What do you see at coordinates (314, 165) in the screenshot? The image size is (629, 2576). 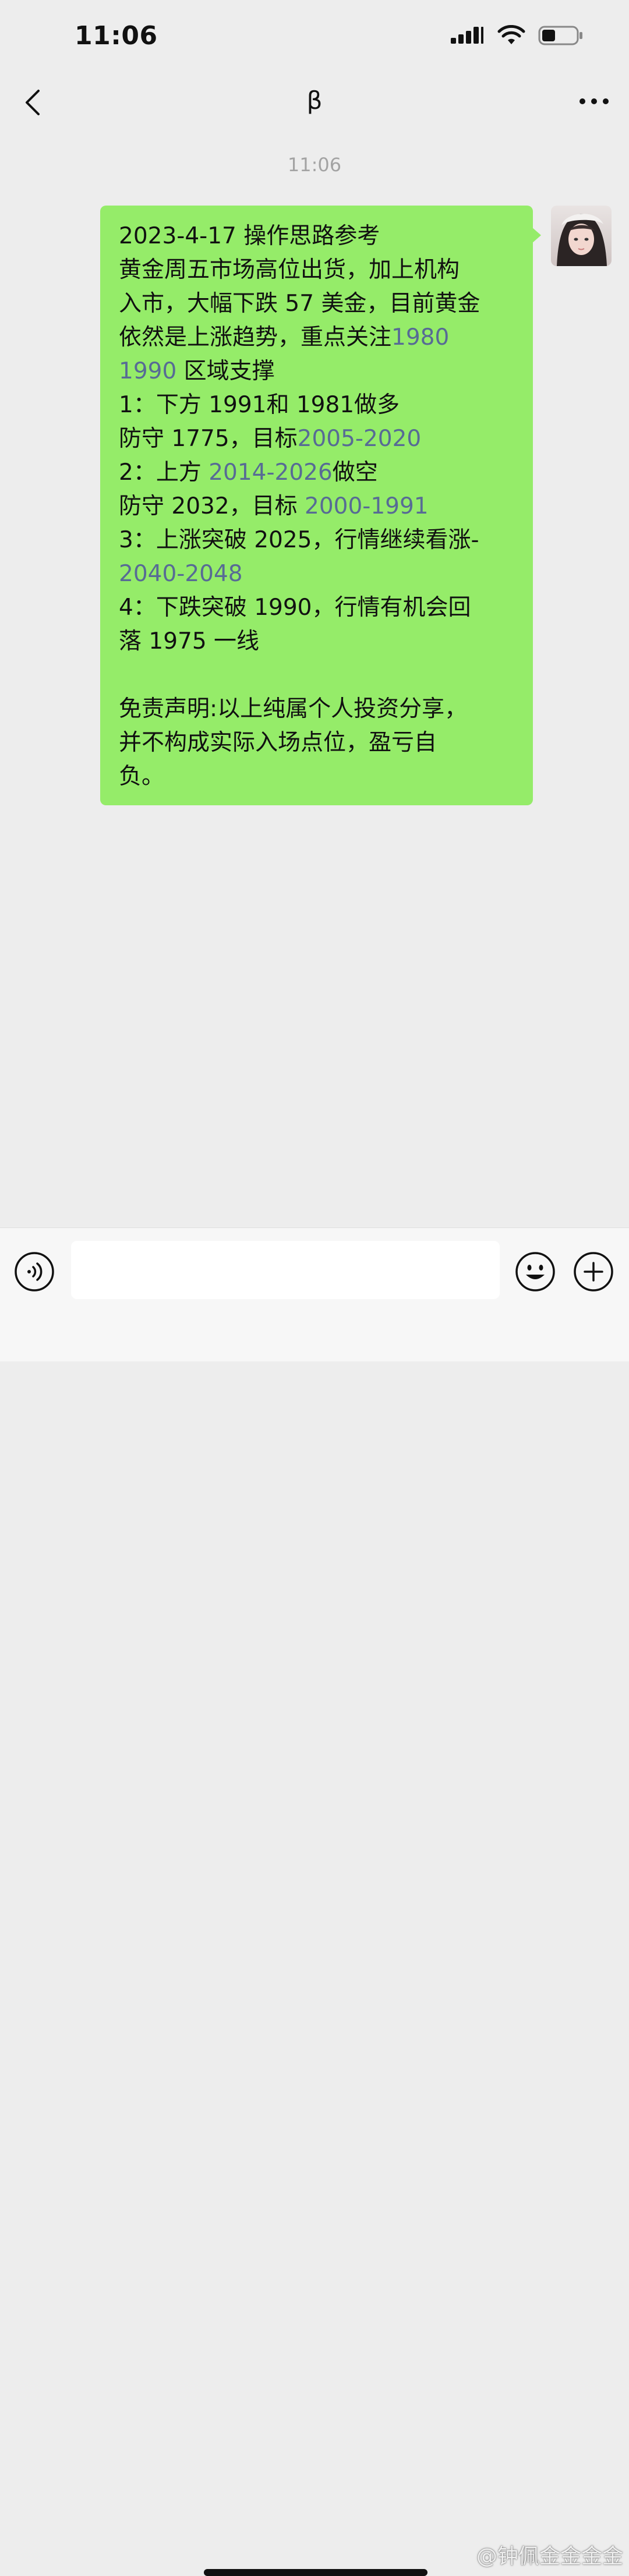 I see `chat-timestamp: 11:06` at bounding box center [314, 165].